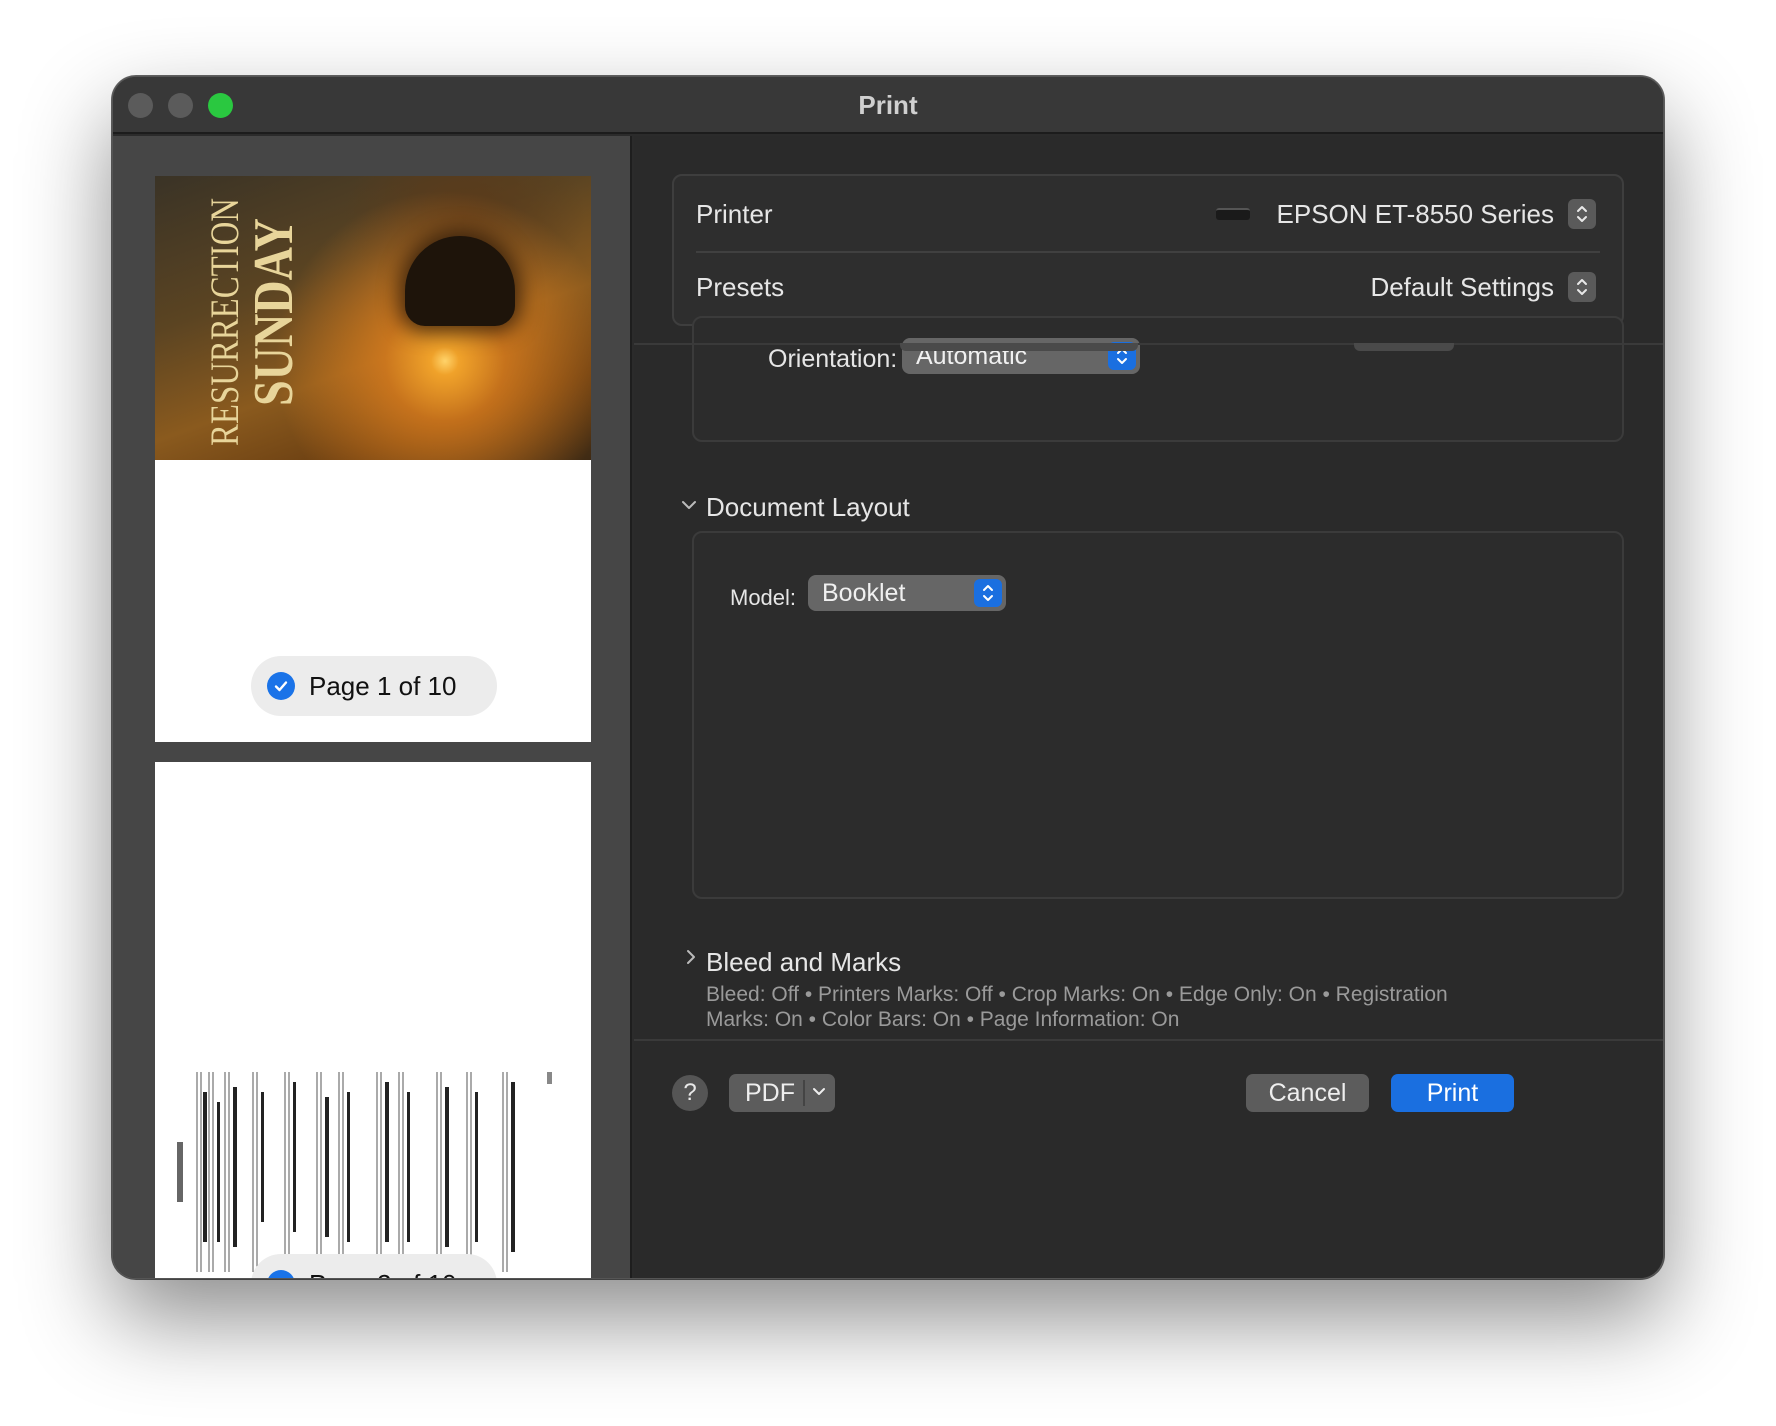 The image size is (1776, 1426). Describe the element at coordinates (383, 685) in the screenshot. I see `page-badge-label: Page 1 of 10` at that location.